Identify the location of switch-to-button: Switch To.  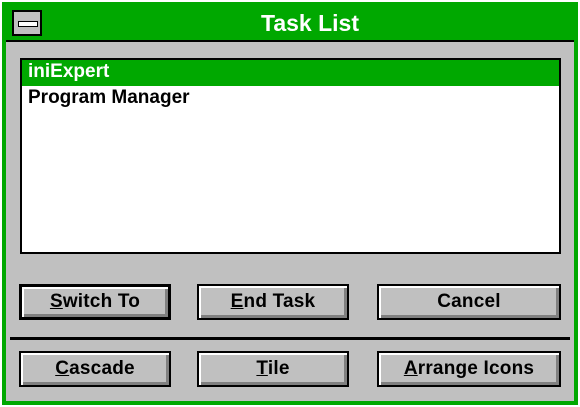
(95, 302).